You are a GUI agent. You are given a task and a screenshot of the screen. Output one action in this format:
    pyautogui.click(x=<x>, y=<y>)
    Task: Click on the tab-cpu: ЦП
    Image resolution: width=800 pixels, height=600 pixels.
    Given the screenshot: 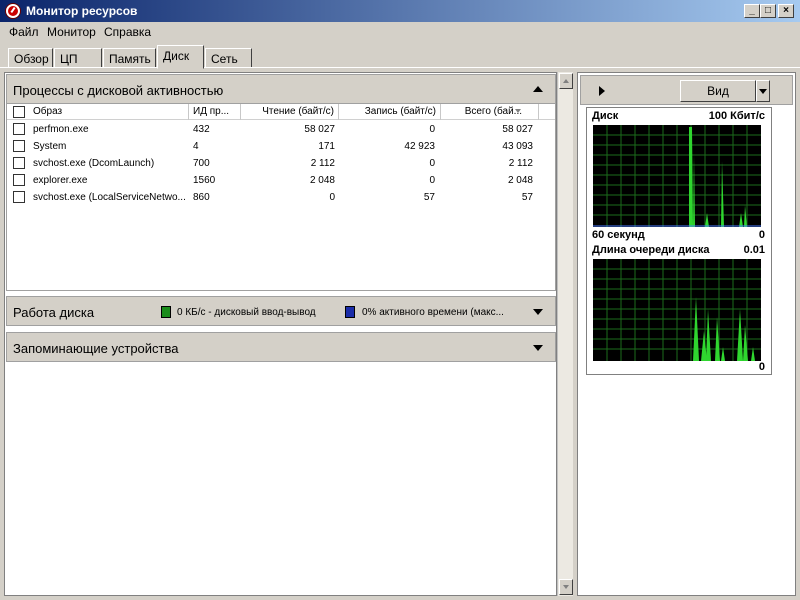 What is the action you would take?
    pyautogui.click(x=78, y=58)
    